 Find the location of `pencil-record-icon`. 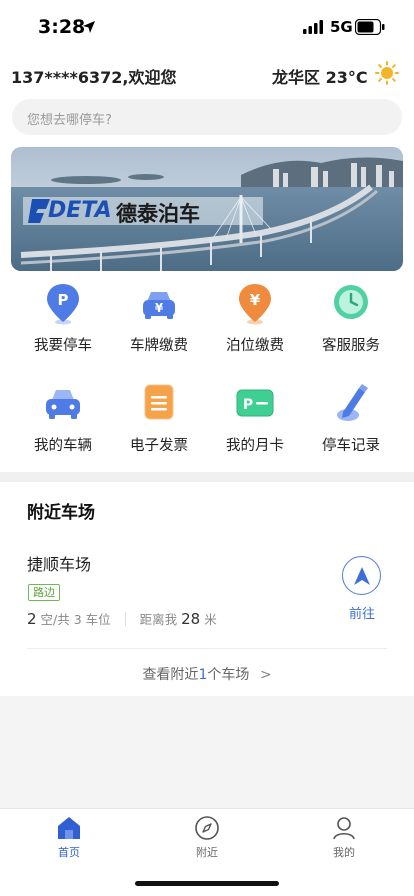

pencil-record-icon is located at coordinates (352, 402).